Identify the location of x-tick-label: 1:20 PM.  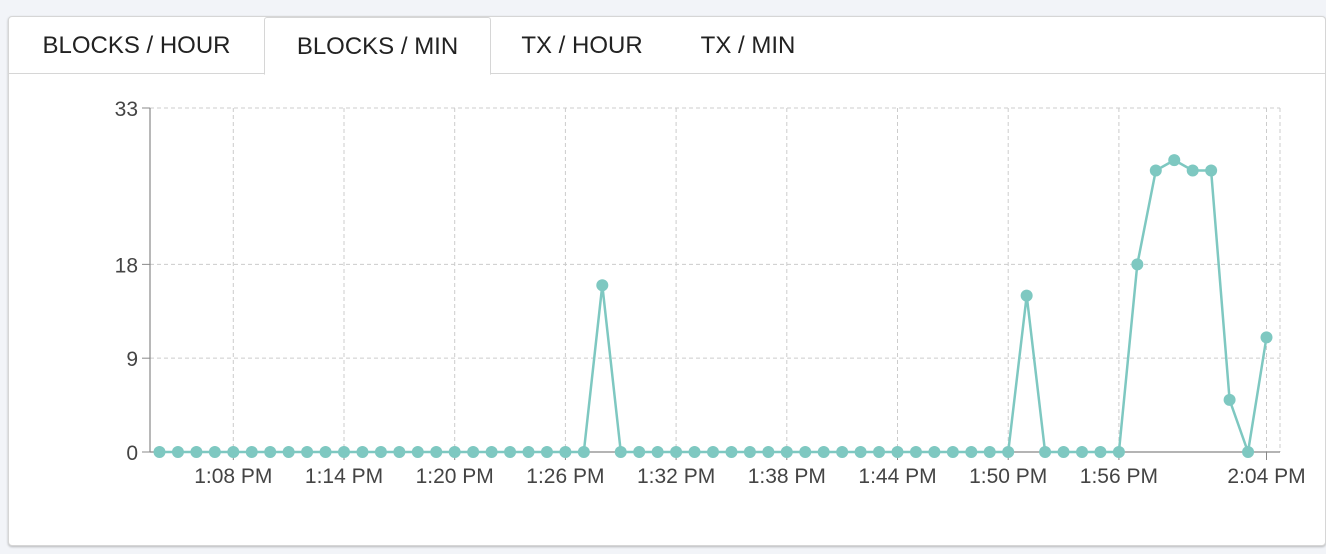
(455, 476).